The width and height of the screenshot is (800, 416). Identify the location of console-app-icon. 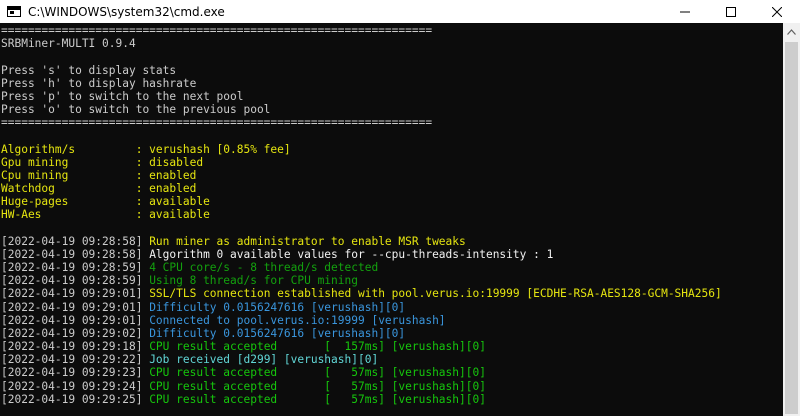
(14, 11).